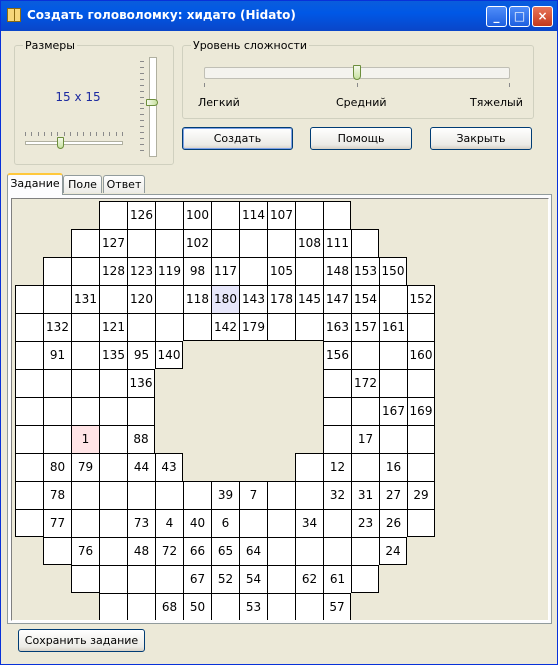 The height and width of the screenshot is (665, 558). What do you see at coordinates (253, 606) in the screenshot?
I see `grid-cell: 53` at bounding box center [253, 606].